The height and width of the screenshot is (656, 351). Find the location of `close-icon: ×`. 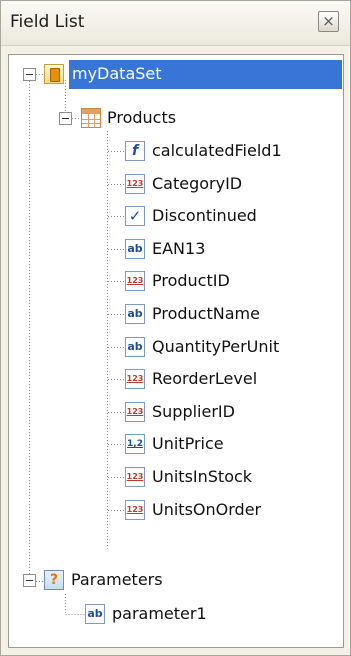

close-icon: × is located at coordinates (328, 21).